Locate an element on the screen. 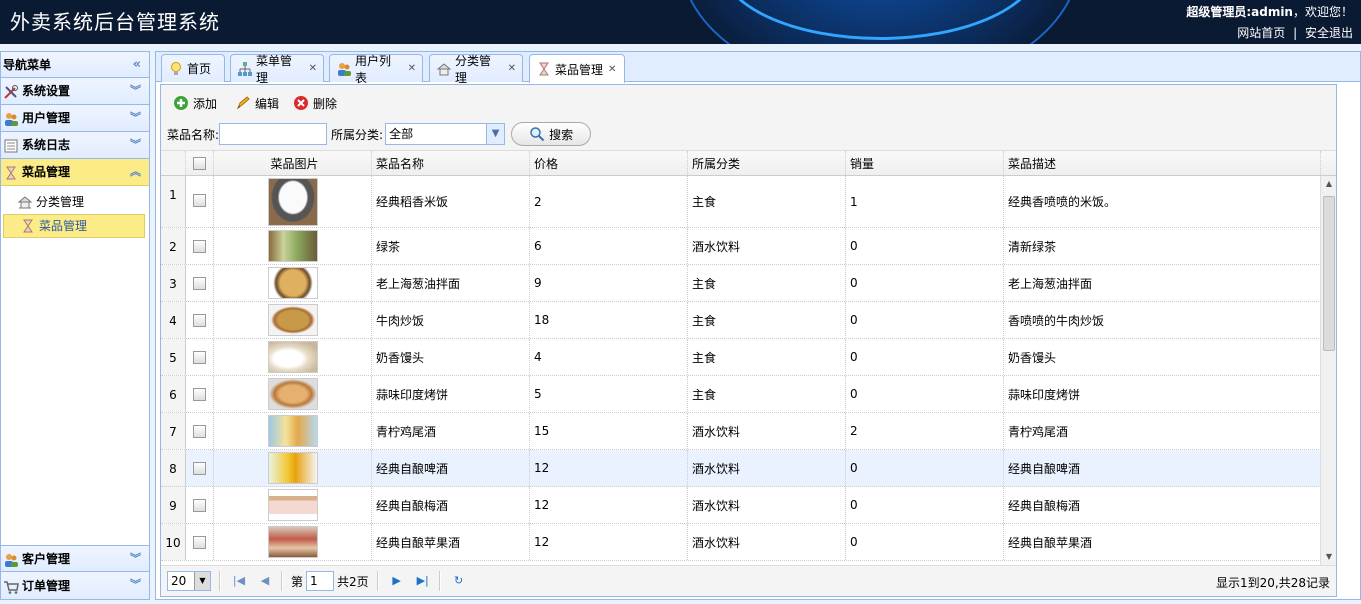  prev-page-icon: ◀ is located at coordinates (265, 581).